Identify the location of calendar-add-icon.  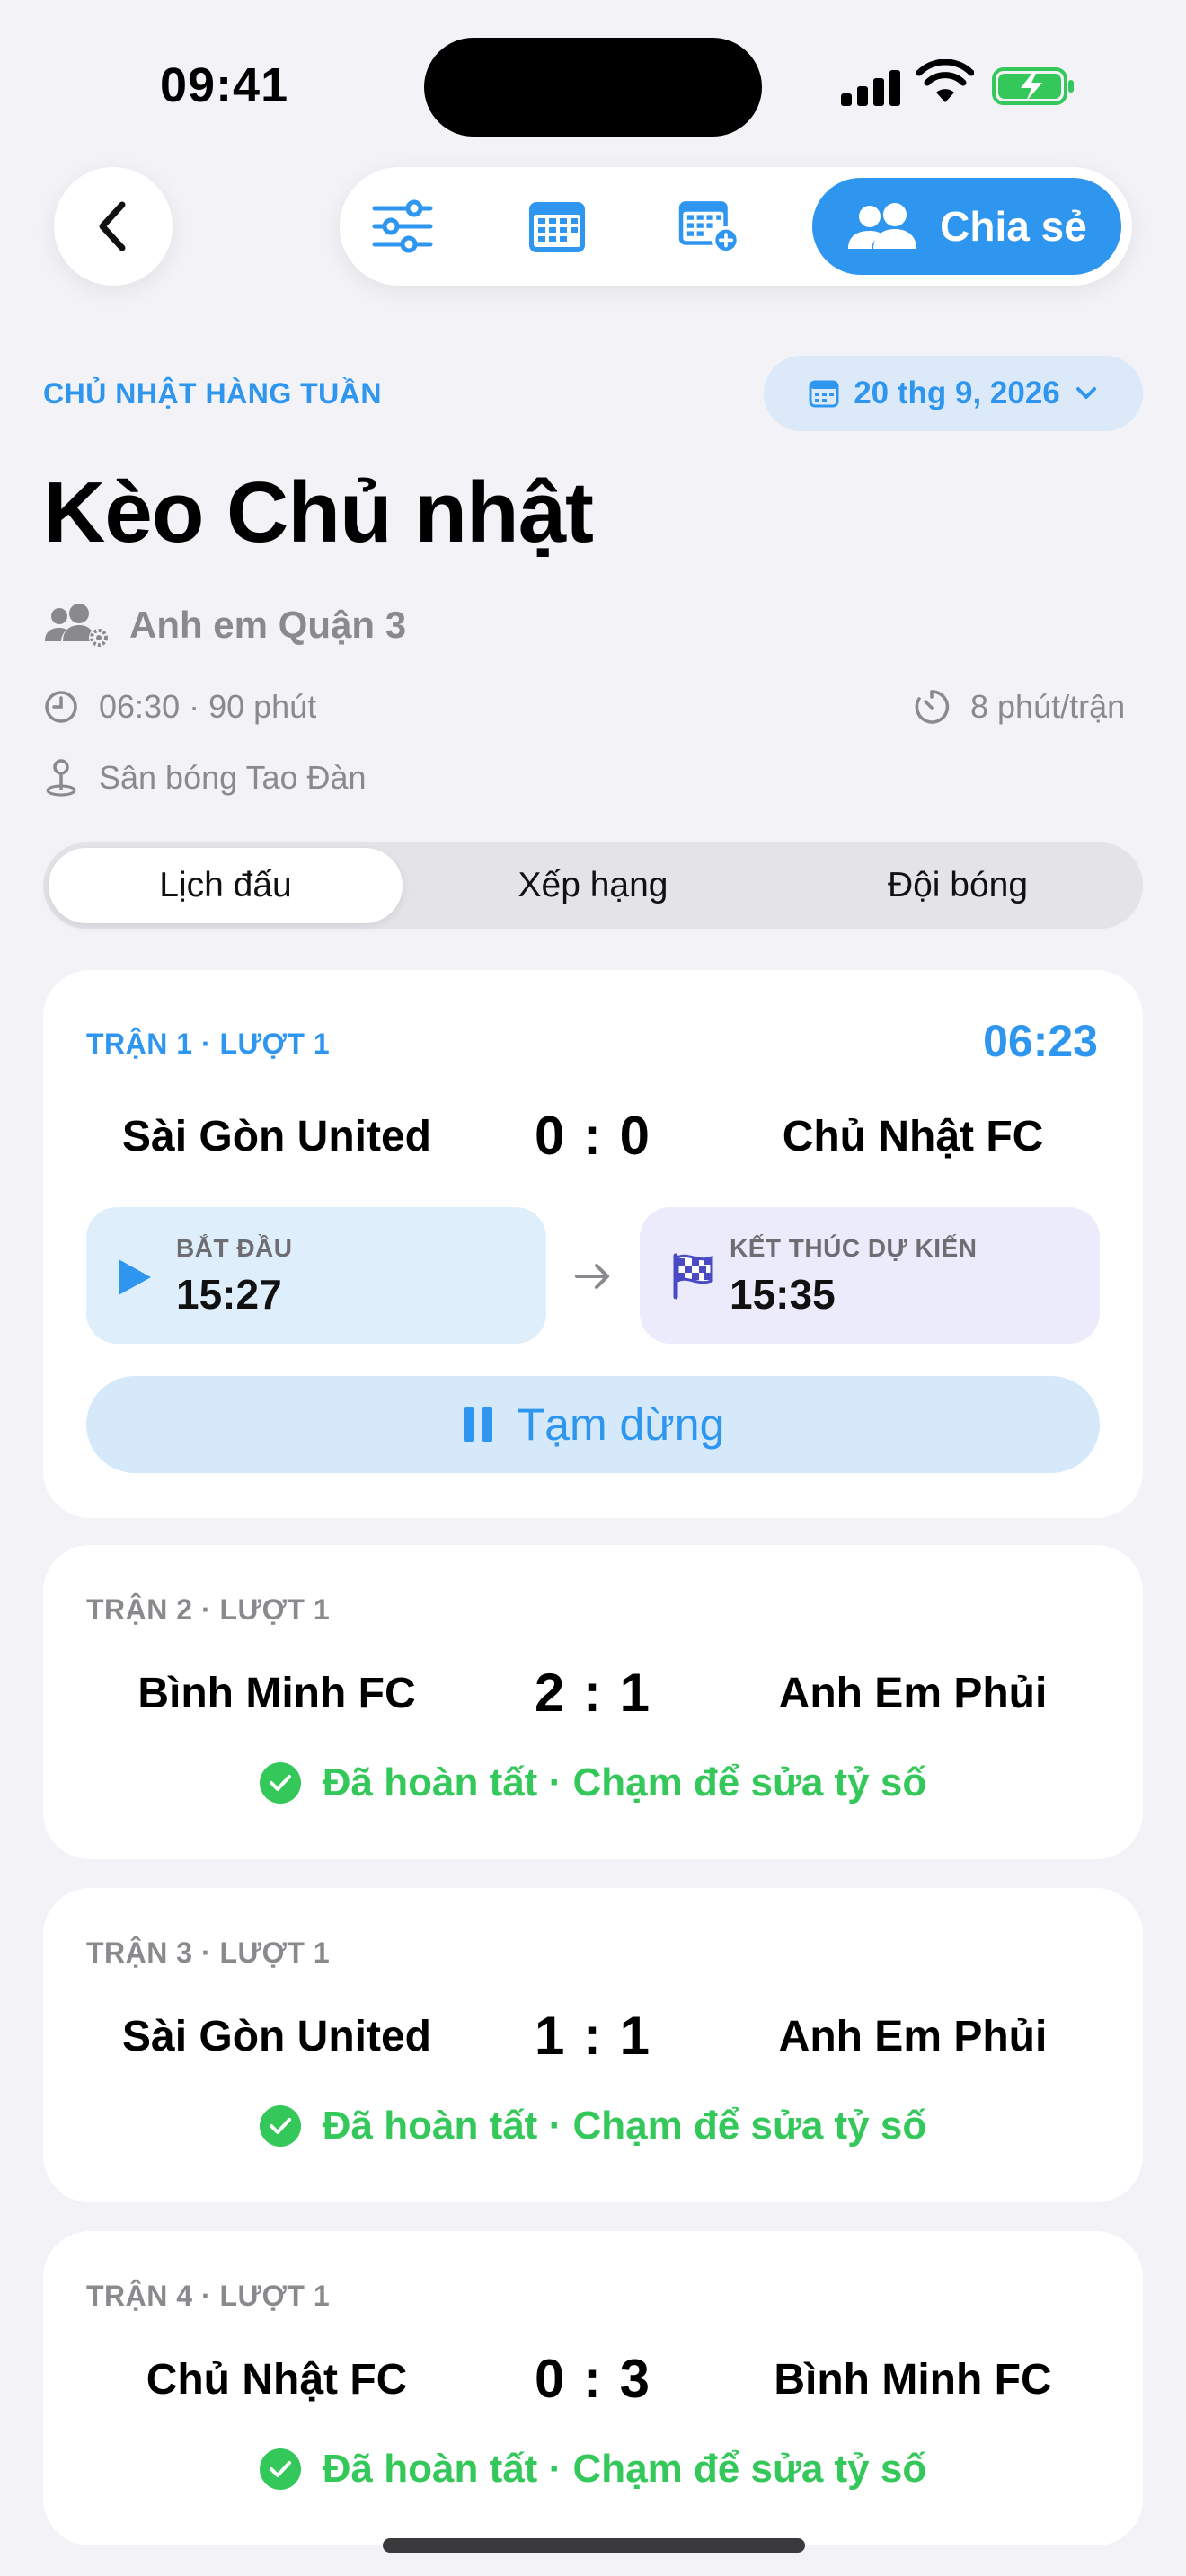
(709, 227).